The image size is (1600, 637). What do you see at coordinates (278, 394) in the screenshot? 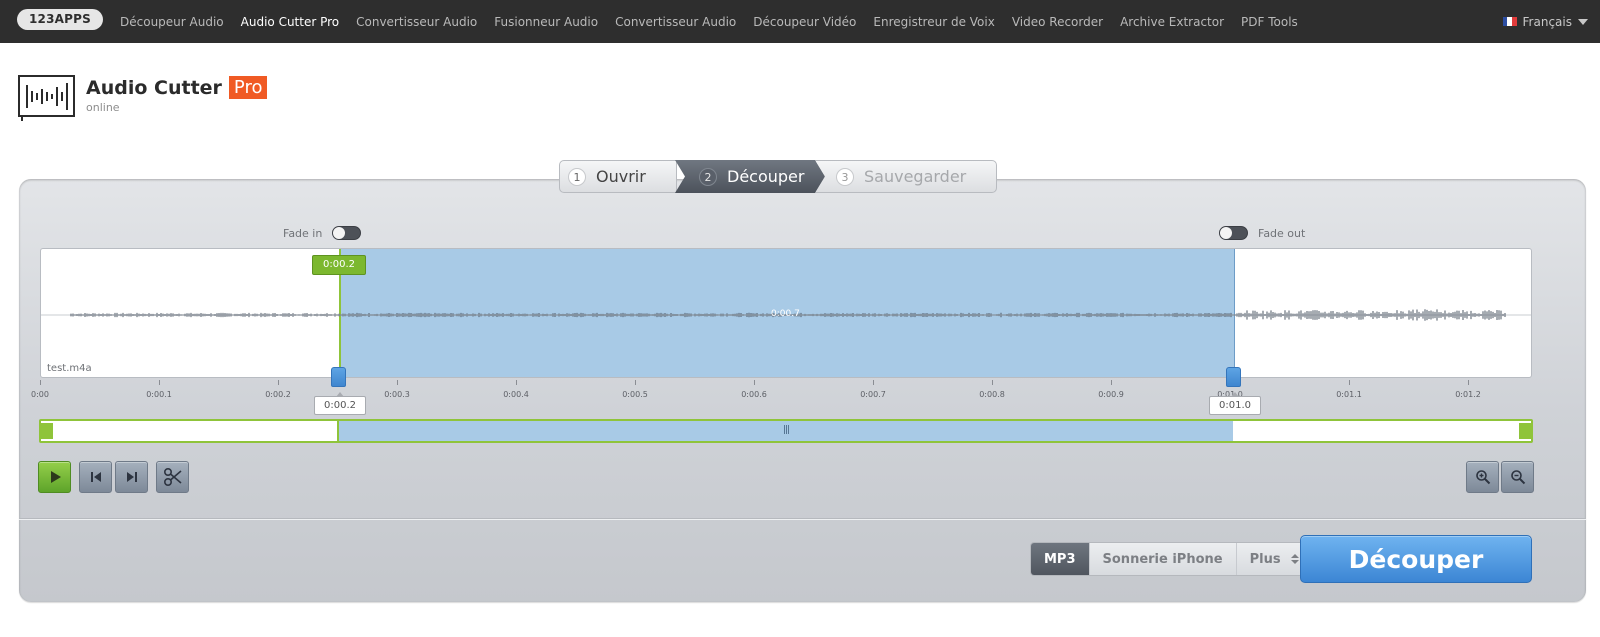
I see `ruler-tick-label: 0:00.2` at bounding box center [278, 394].